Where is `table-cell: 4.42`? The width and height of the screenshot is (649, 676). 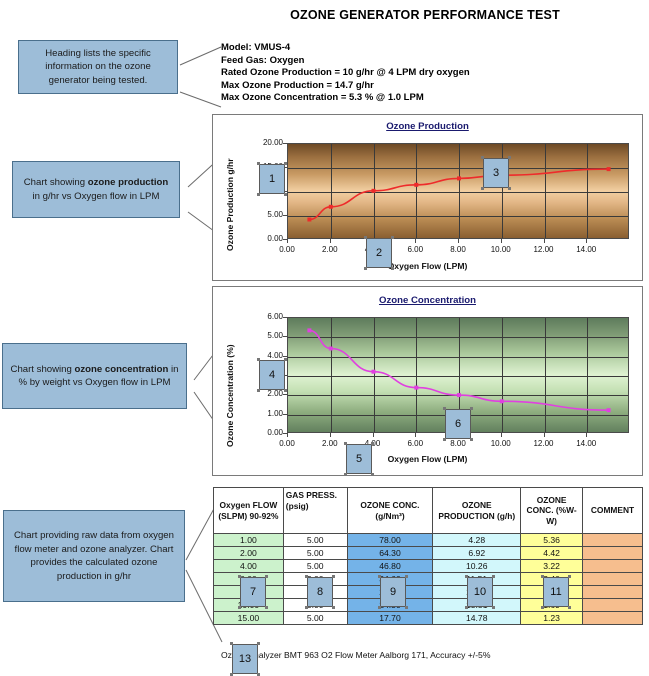 table-cell: 4.42 is located at coordinates (552, 553).